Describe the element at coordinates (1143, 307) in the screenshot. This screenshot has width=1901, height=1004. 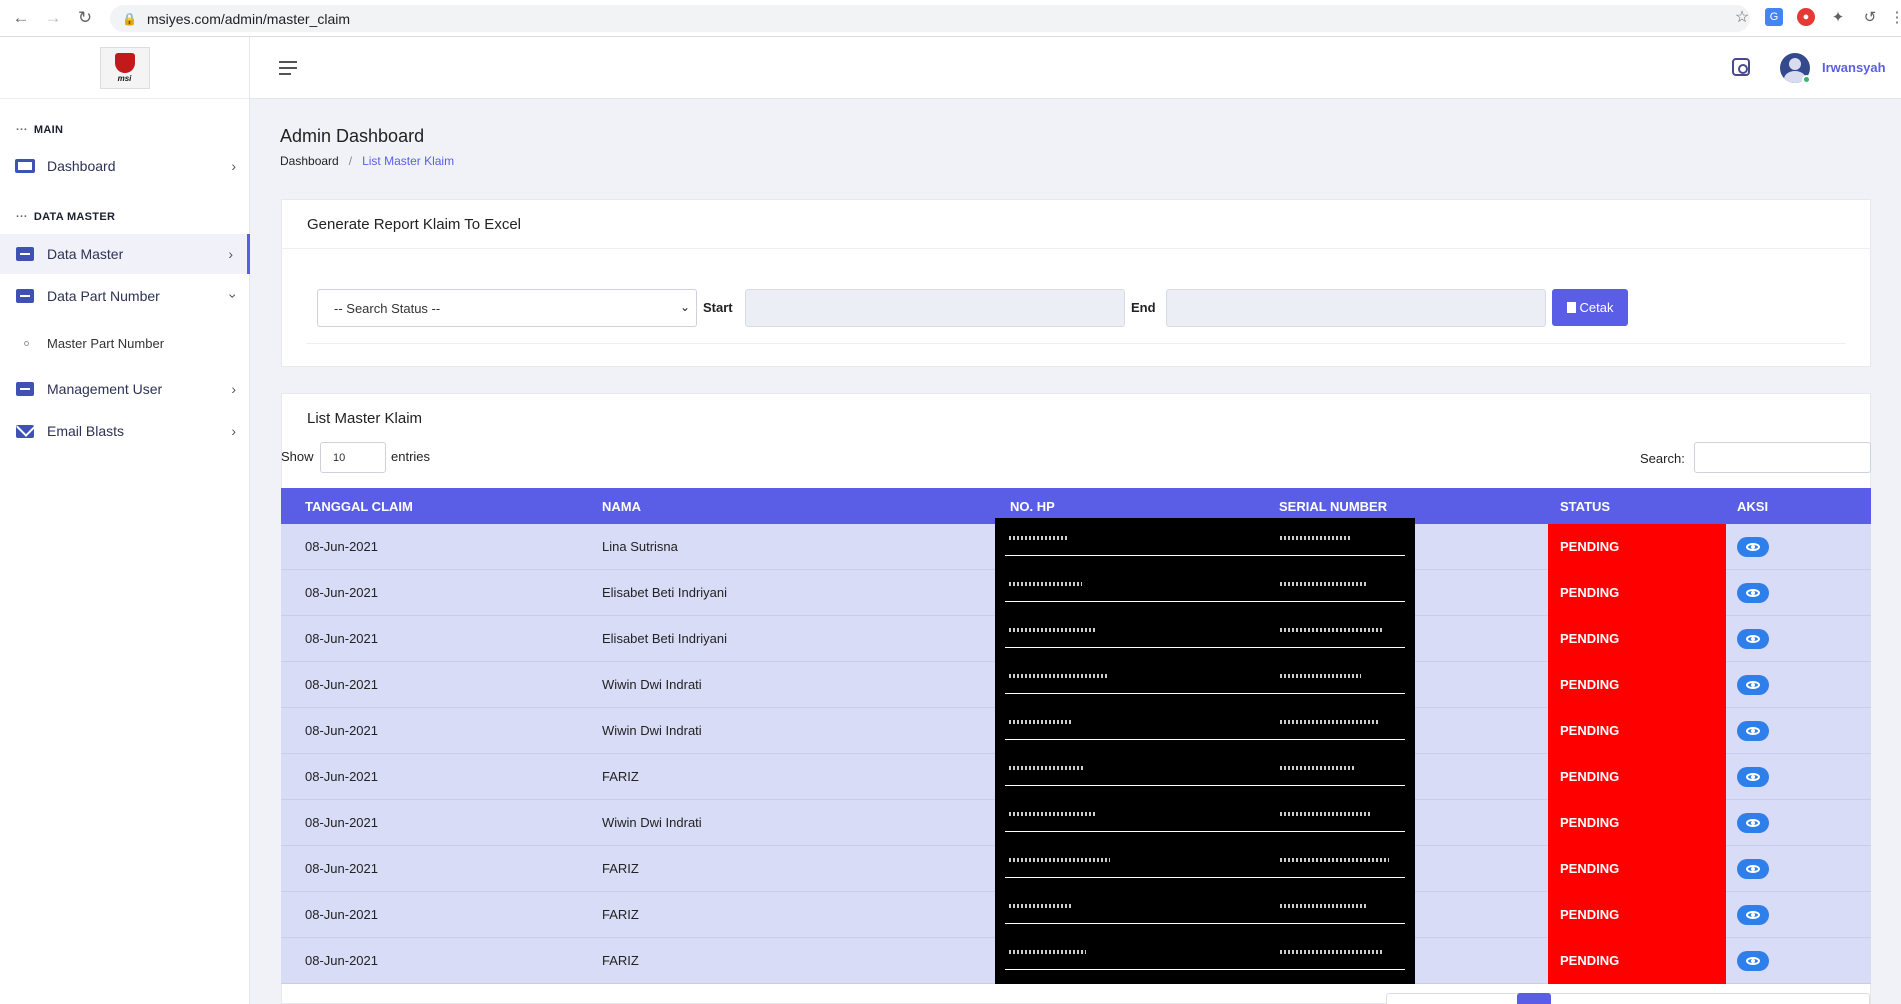
I see `end-label: End` at that location.